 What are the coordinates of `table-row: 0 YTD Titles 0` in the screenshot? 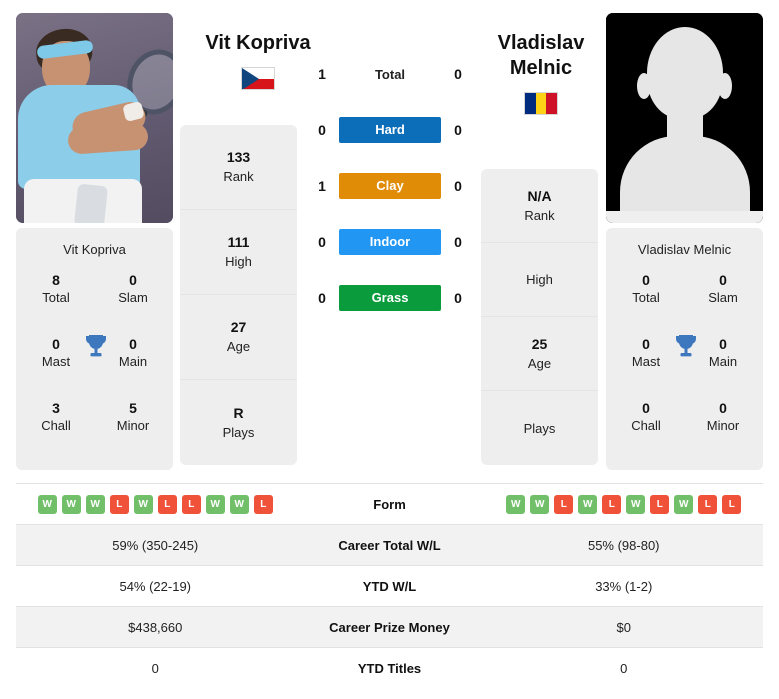 It's located at (389, 668).